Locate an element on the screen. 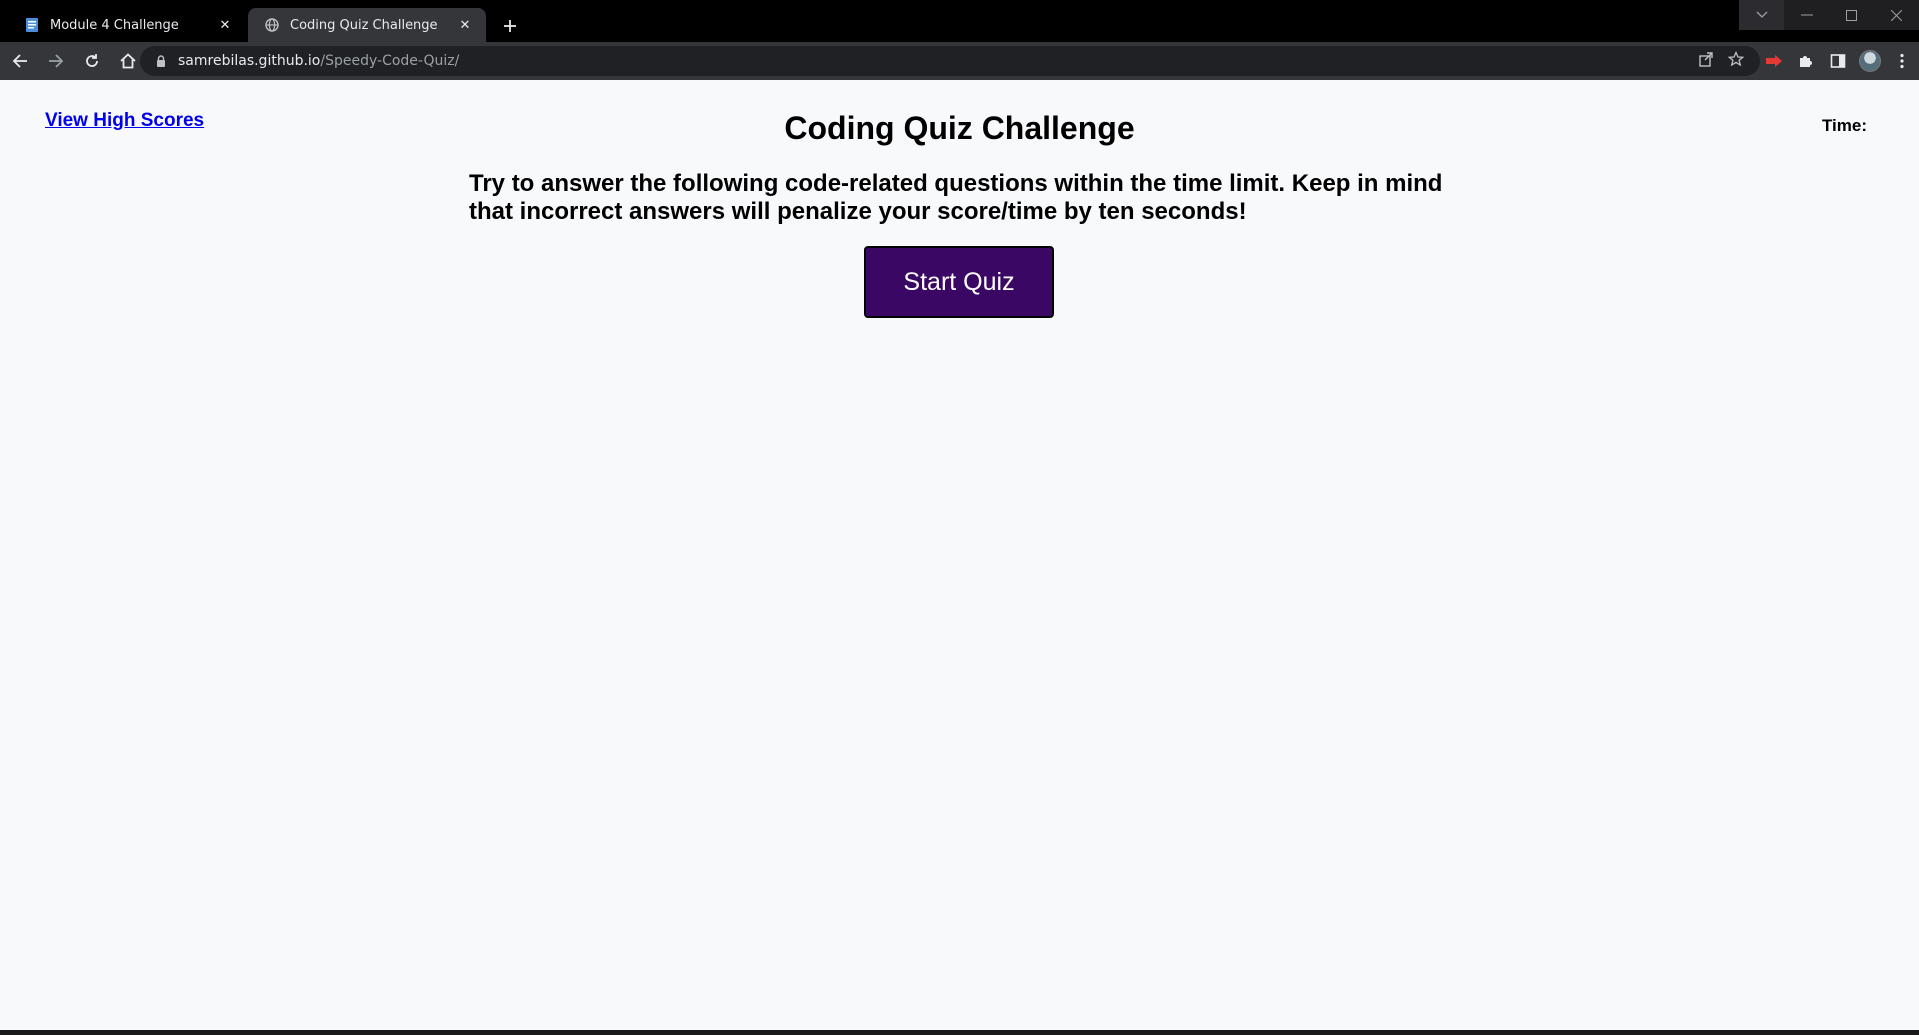  window-bottom-border is located at coordinates (959, 1032).